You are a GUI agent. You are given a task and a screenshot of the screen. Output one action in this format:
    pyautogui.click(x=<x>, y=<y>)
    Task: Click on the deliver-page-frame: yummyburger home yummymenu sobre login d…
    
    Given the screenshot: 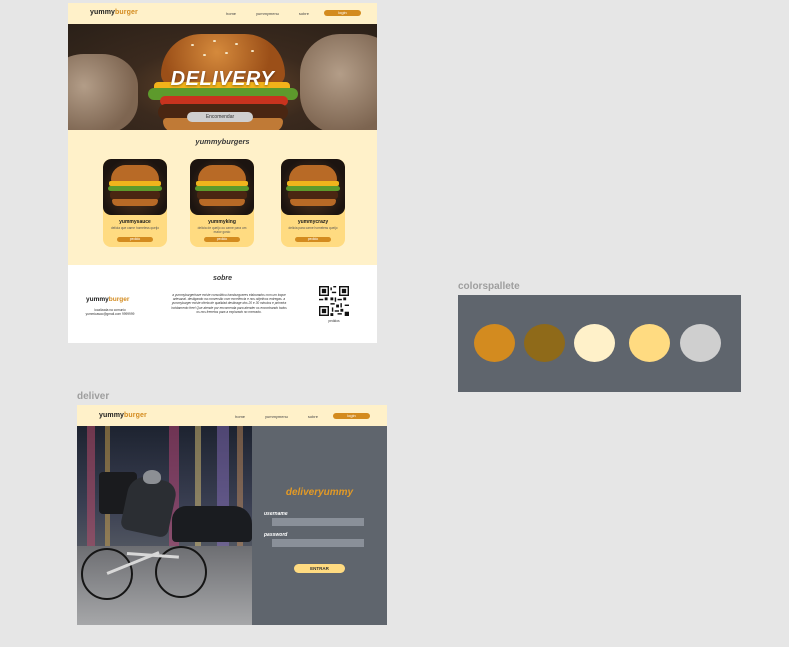 What is the action you would take?
    pyautogui.click(x=232, y=515)
    